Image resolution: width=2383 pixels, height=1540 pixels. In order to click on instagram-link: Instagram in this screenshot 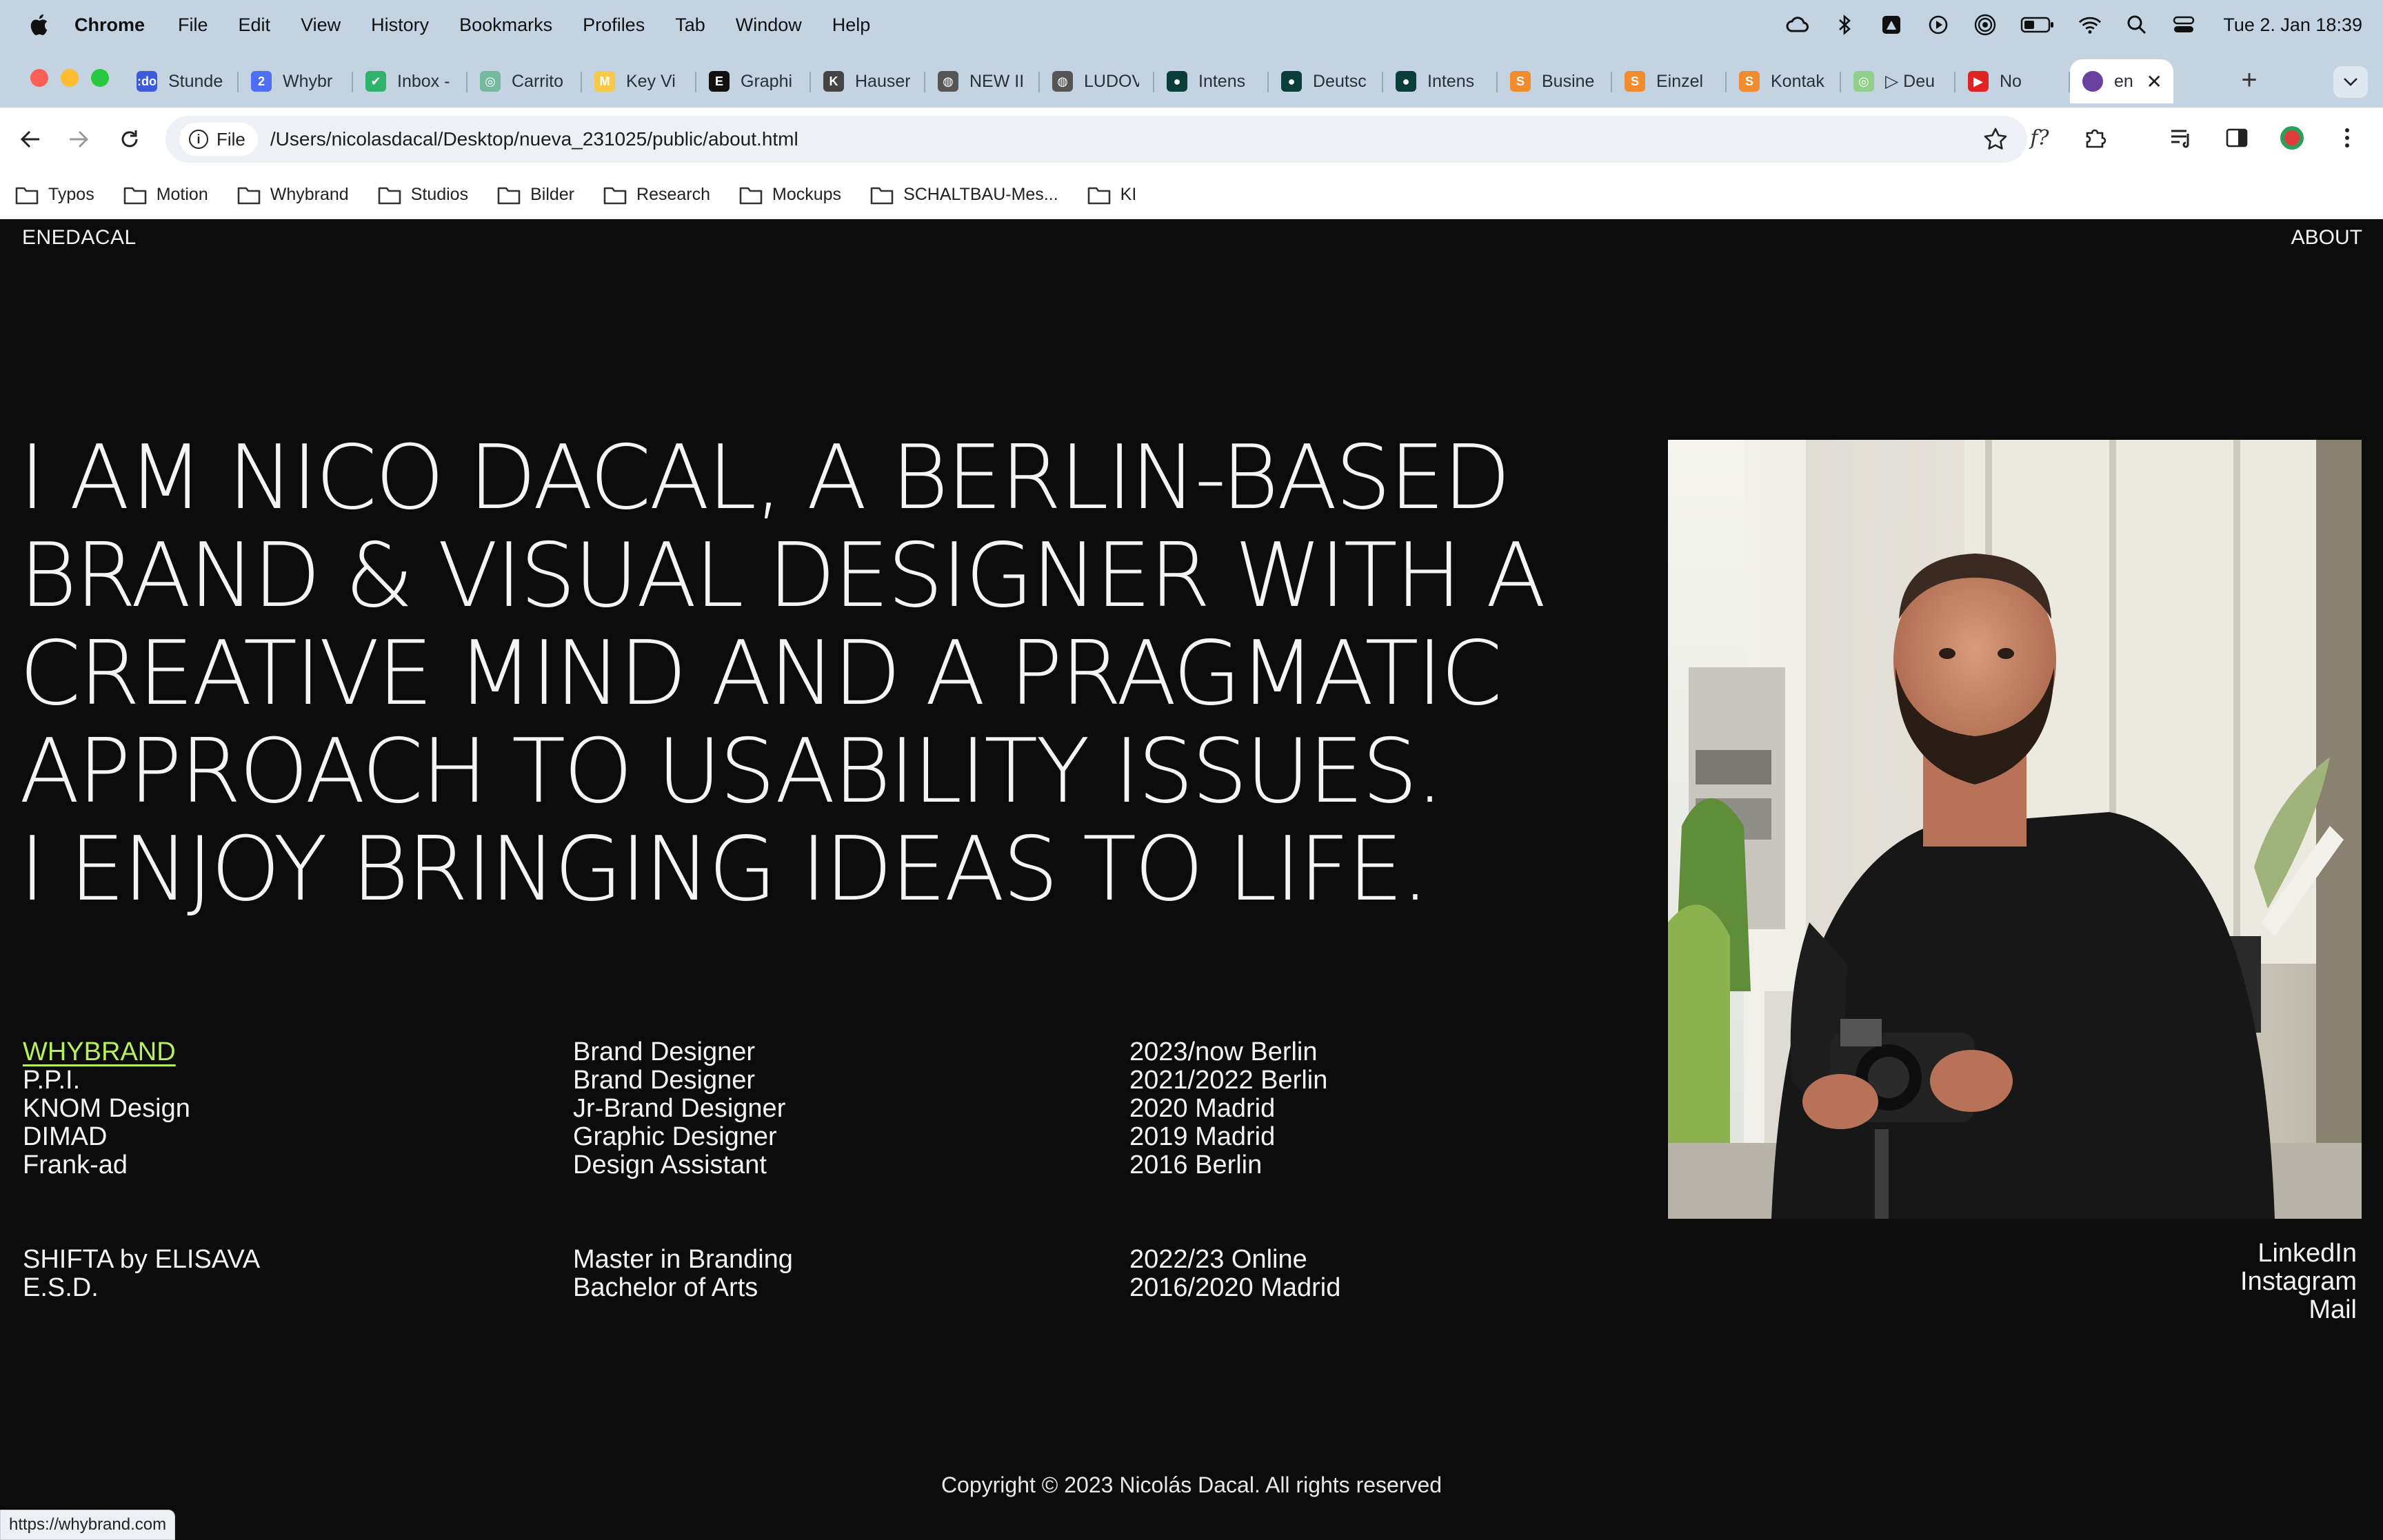, I will do `click(2298, 1282)`.